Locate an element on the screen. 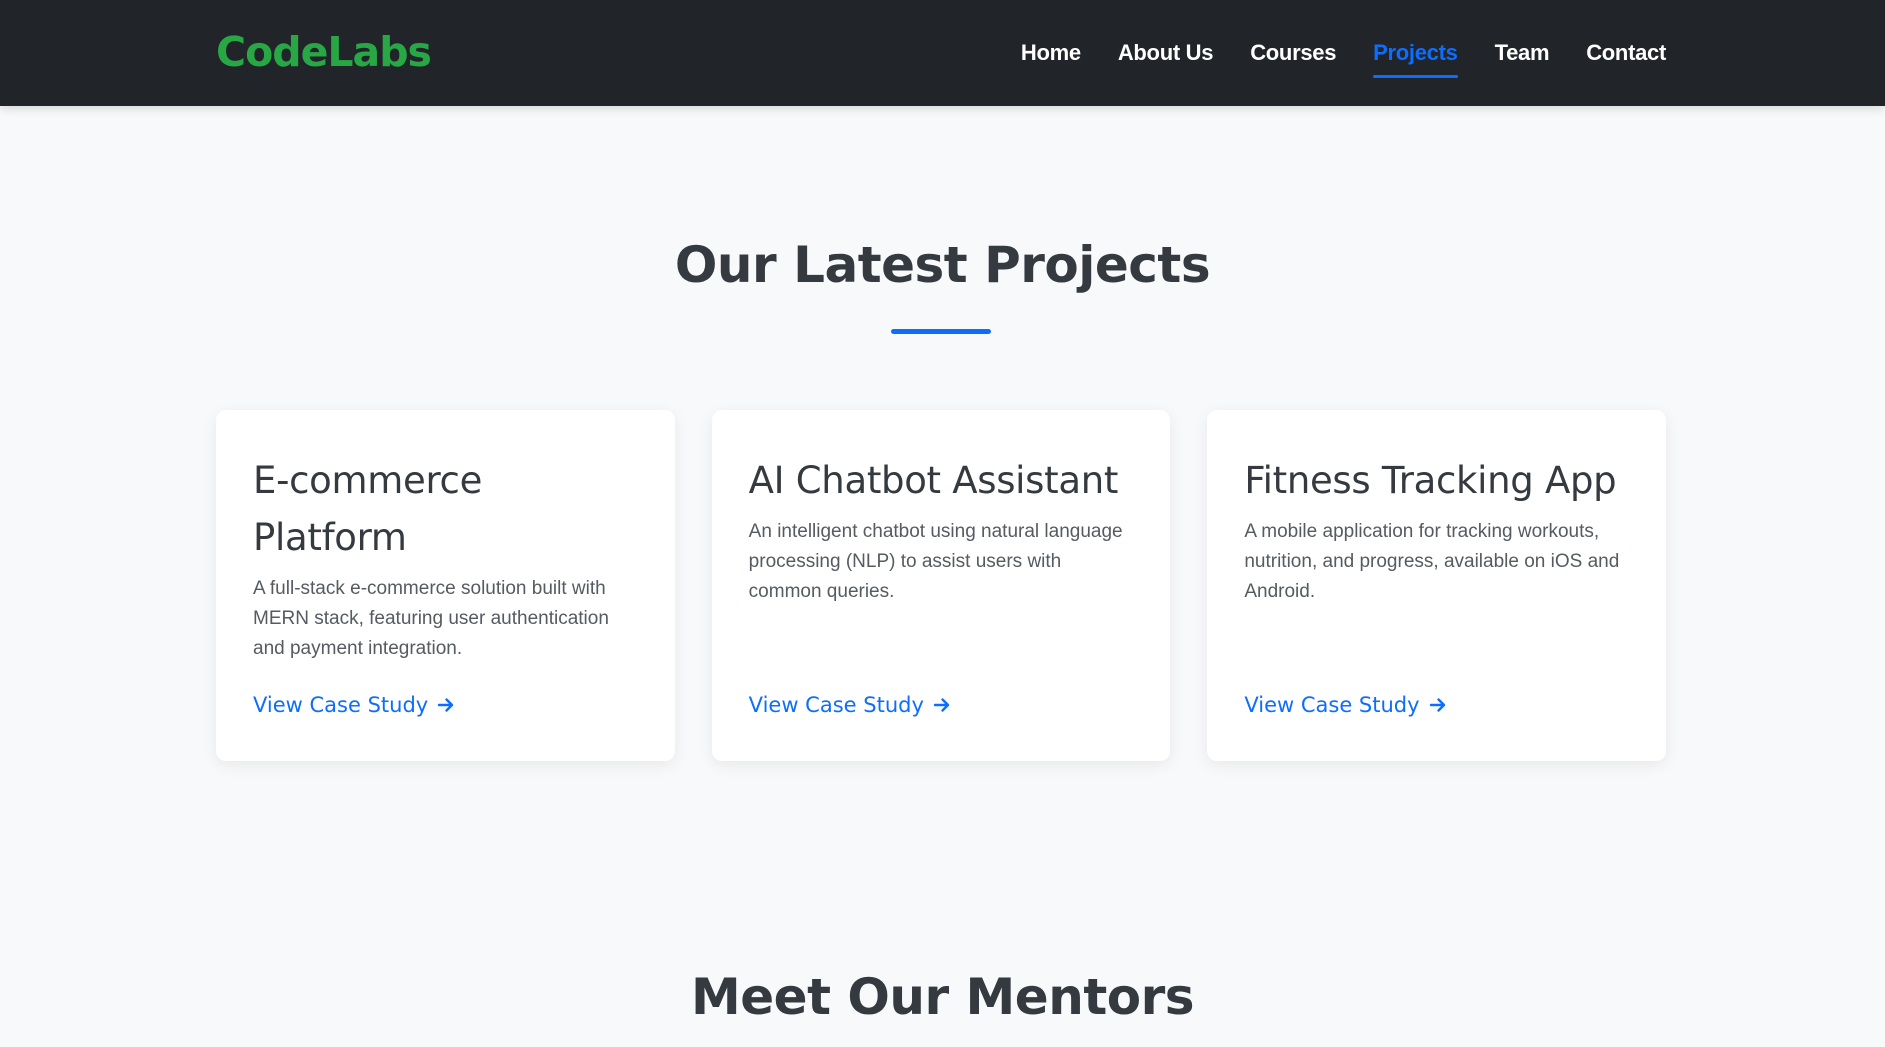  project-card-title: Fitness Tracking App is located at coordinates (1430, 480).